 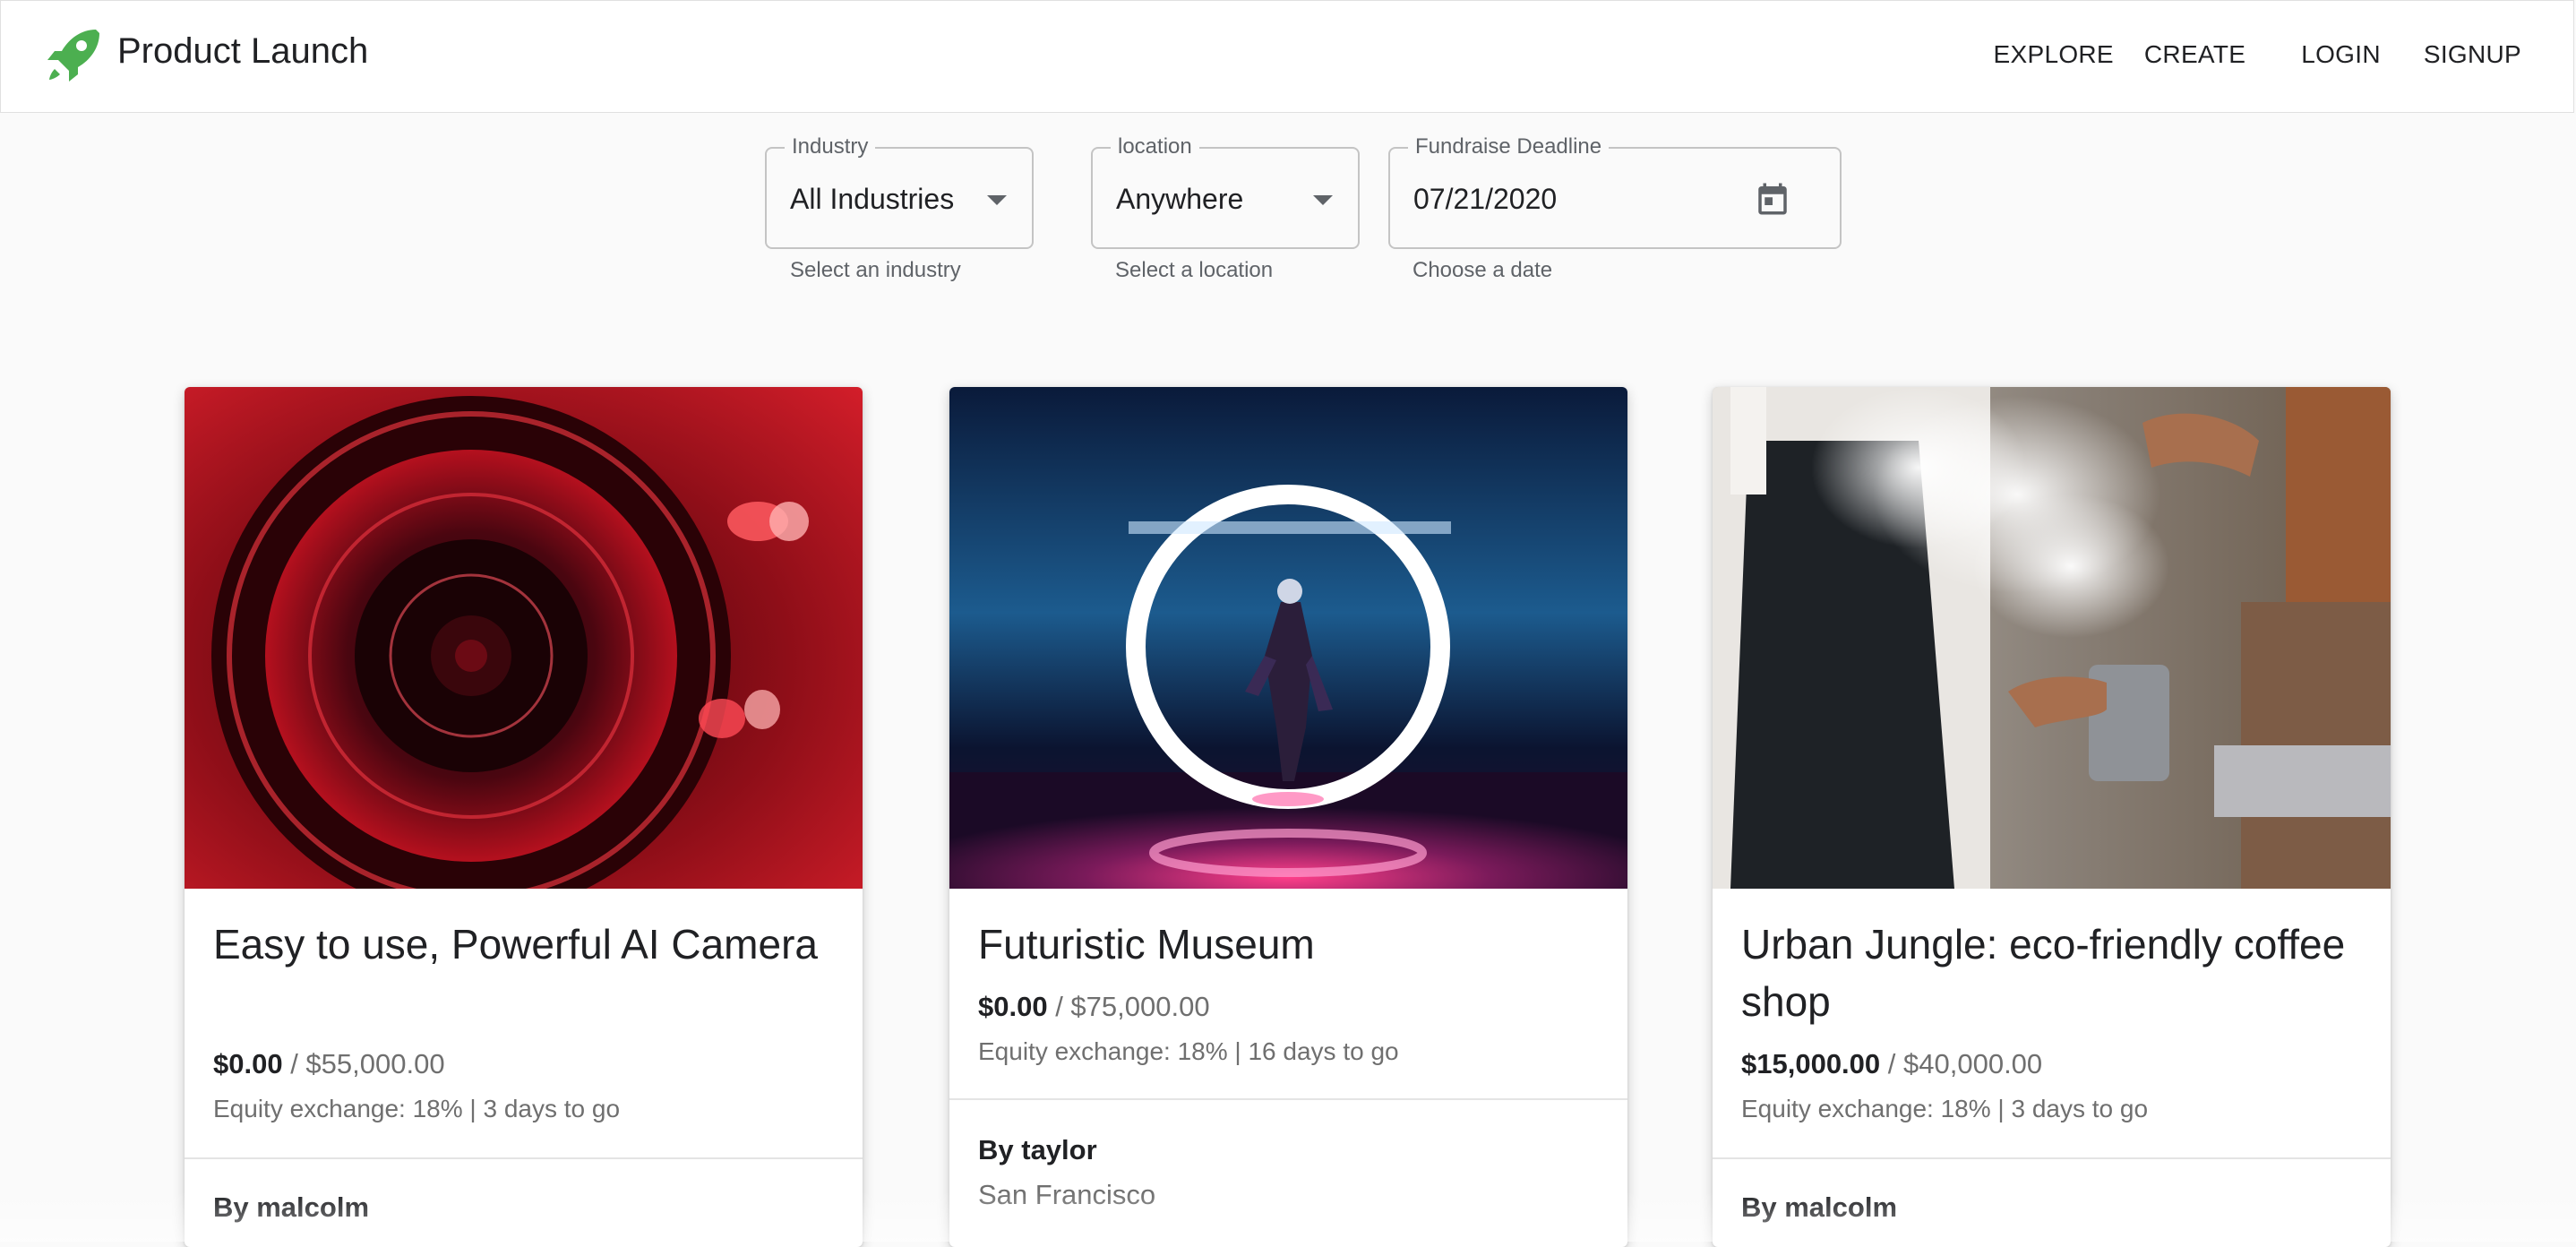 I want to click on card-funding: $0.00 / $55,000.00, so click(x=329, y=1064).